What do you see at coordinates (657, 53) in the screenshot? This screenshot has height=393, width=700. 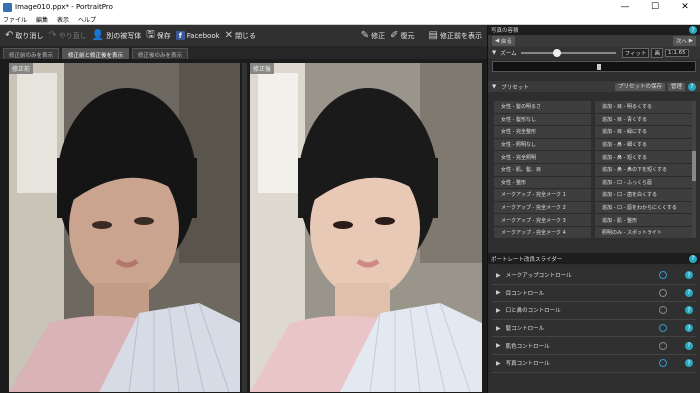 I see `zoom-mode-button: 画` at bounding box center [657, 53].